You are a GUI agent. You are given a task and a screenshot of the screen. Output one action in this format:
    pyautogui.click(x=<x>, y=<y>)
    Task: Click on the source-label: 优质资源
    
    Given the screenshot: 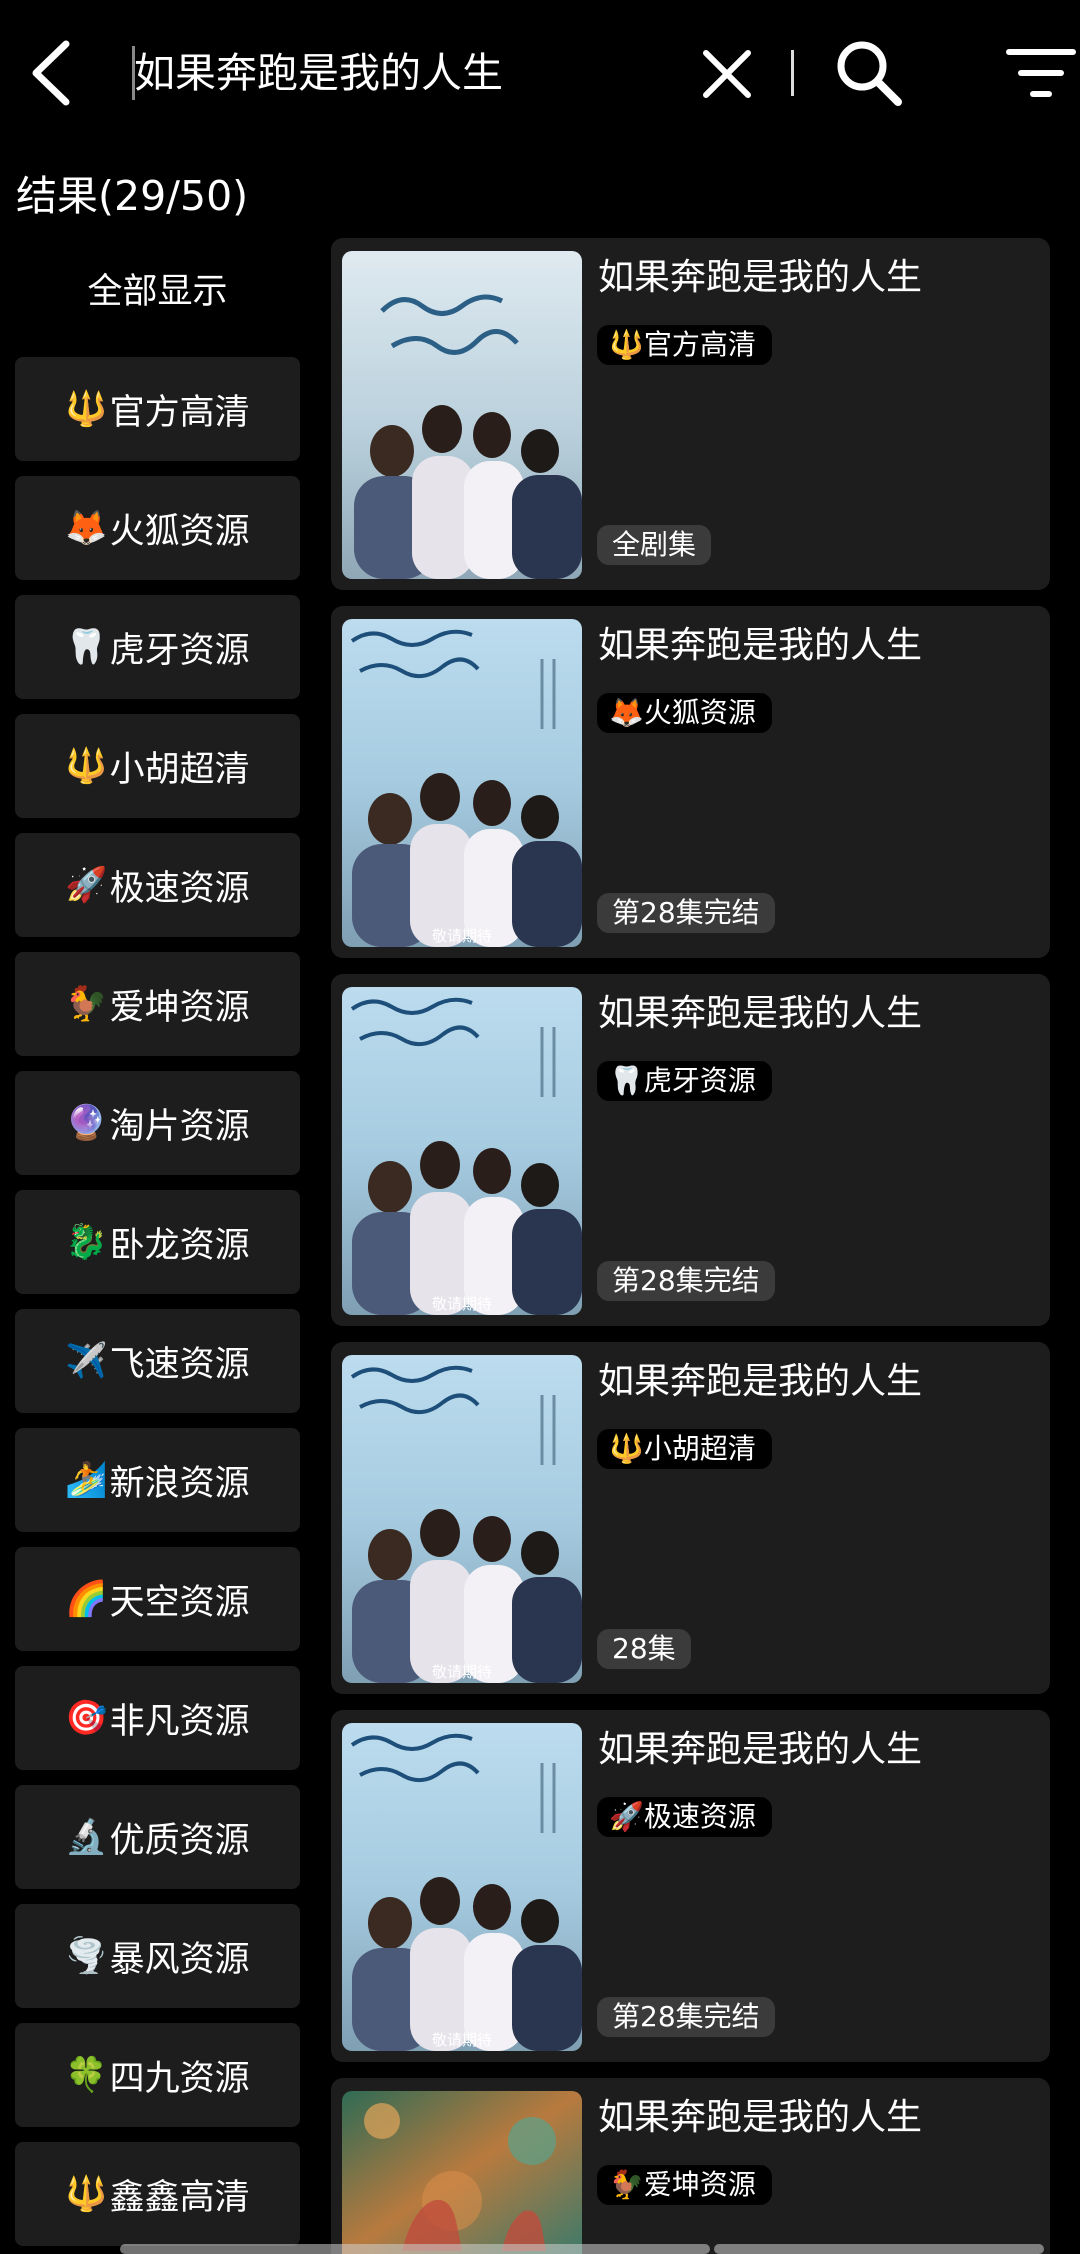 What is the action you would take?
    pyautogui.click(x=179, y=1840)
    